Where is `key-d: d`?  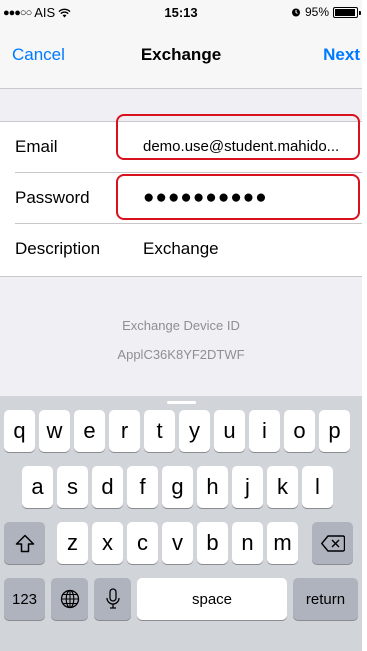
key-d: d is located at coordinates (107, 487).